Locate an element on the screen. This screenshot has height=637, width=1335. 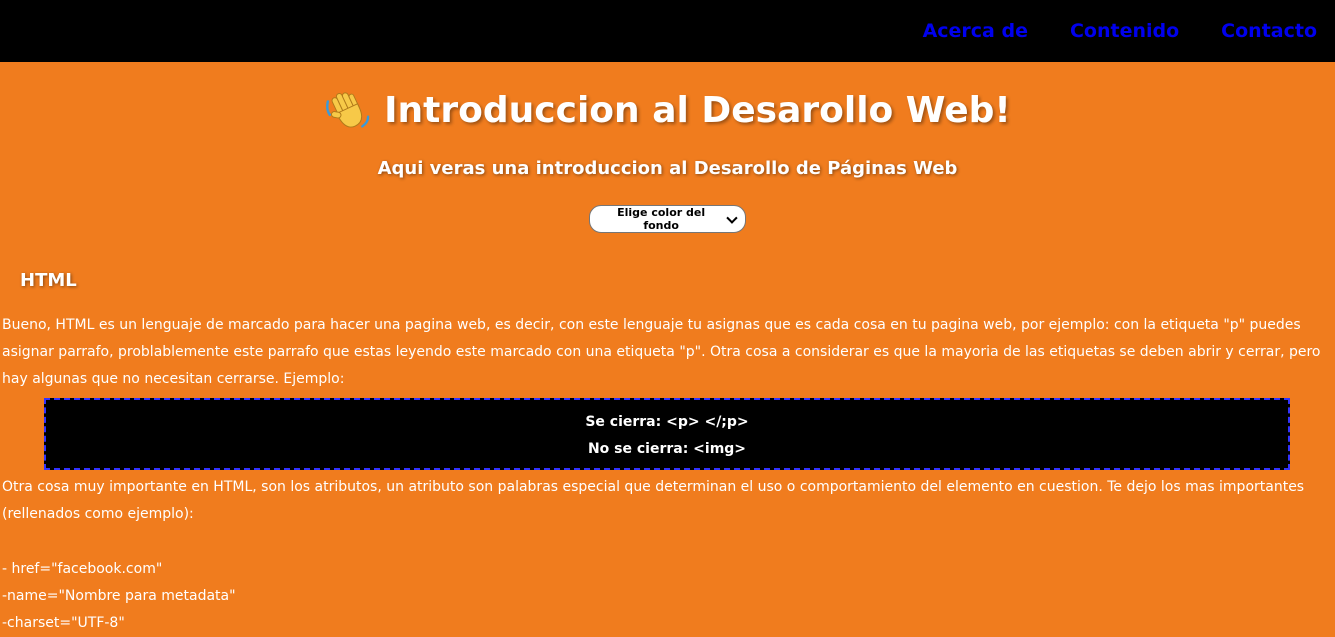
bg-color-select: Elige color del fondo is located at coordinates (667, 219).